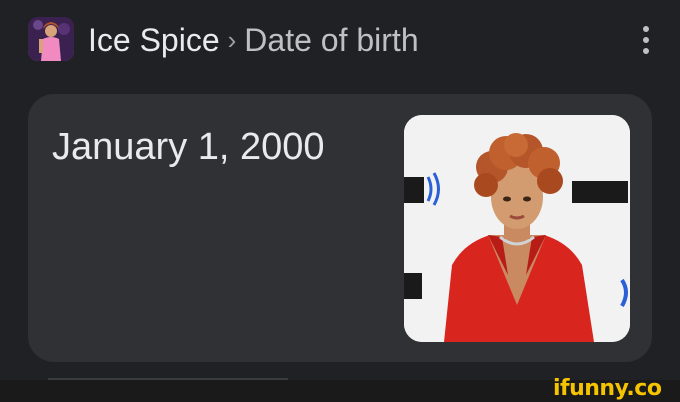 The image size is (680, 402). I want to click on answer-value: January 1, 2000, so click(188, 147).